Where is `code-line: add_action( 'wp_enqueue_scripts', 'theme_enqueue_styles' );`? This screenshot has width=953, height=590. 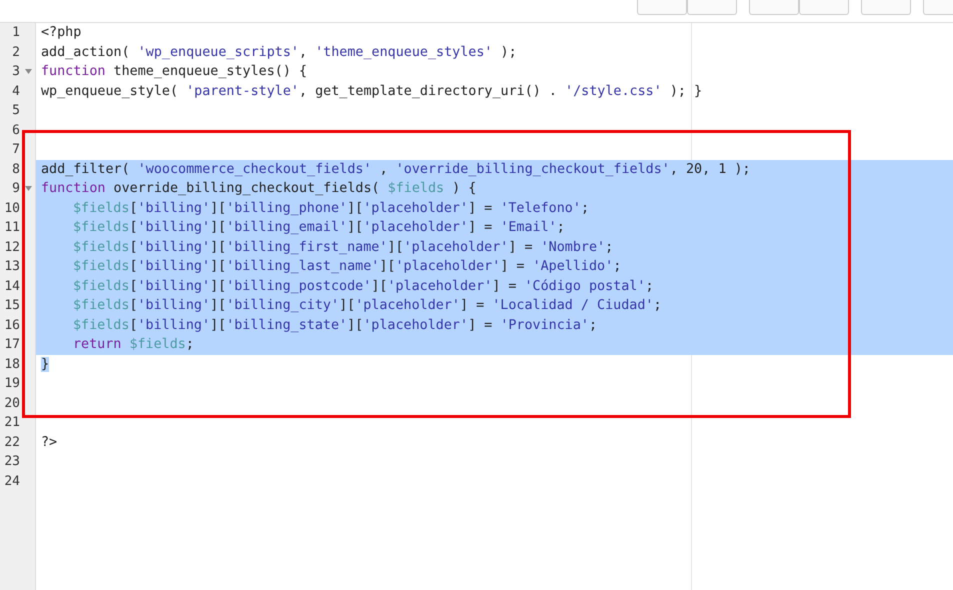
code-line: add_action( 'wp_enqueue_scripts', 'theme_enqueue_styles' ); is located at coordinates (279, 52).